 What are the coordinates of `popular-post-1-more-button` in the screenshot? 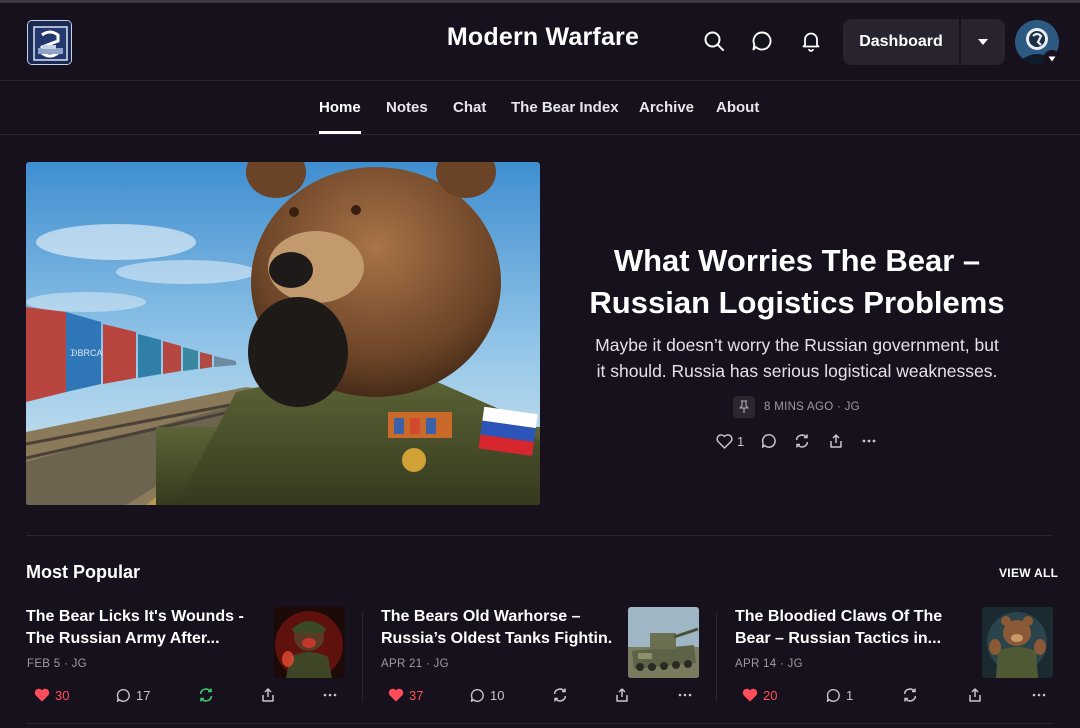 It's located at (330, 695).